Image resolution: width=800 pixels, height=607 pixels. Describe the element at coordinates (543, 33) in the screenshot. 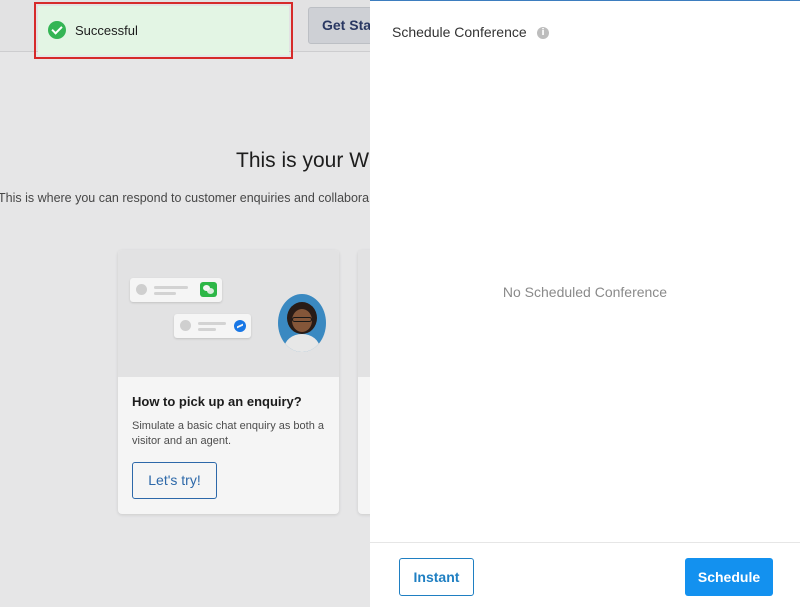

I see `info-icon: i` at that location.